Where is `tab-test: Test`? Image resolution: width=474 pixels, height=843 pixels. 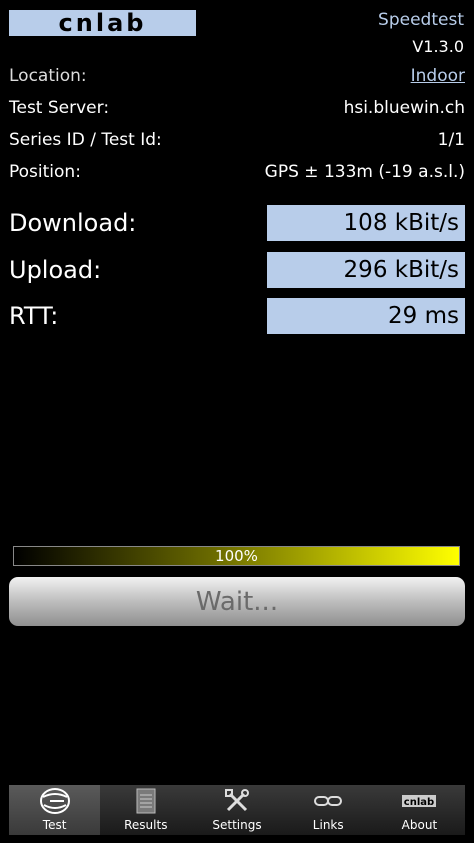
tab-test: Test is located at coordinates (55, 810).